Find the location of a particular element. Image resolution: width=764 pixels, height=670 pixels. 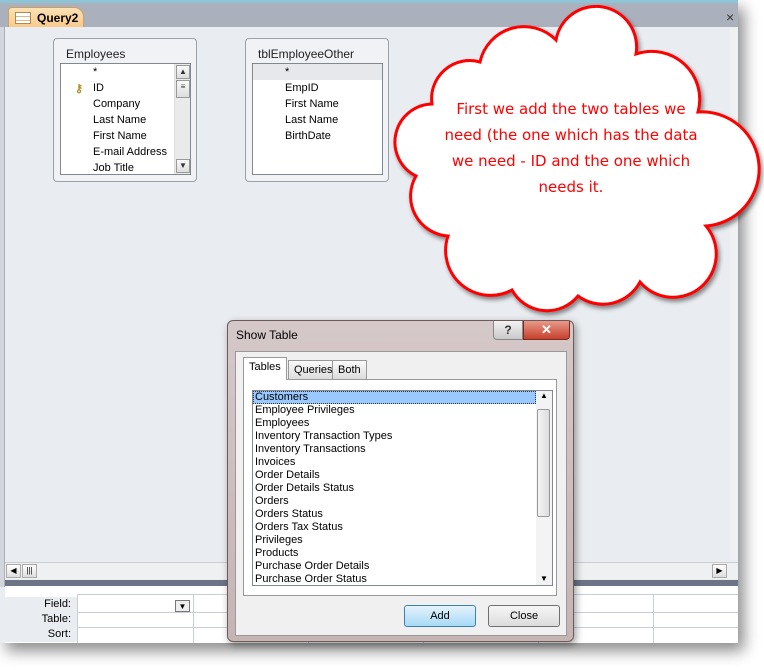

field-name: Job Title is located at coordinates (113, 168).